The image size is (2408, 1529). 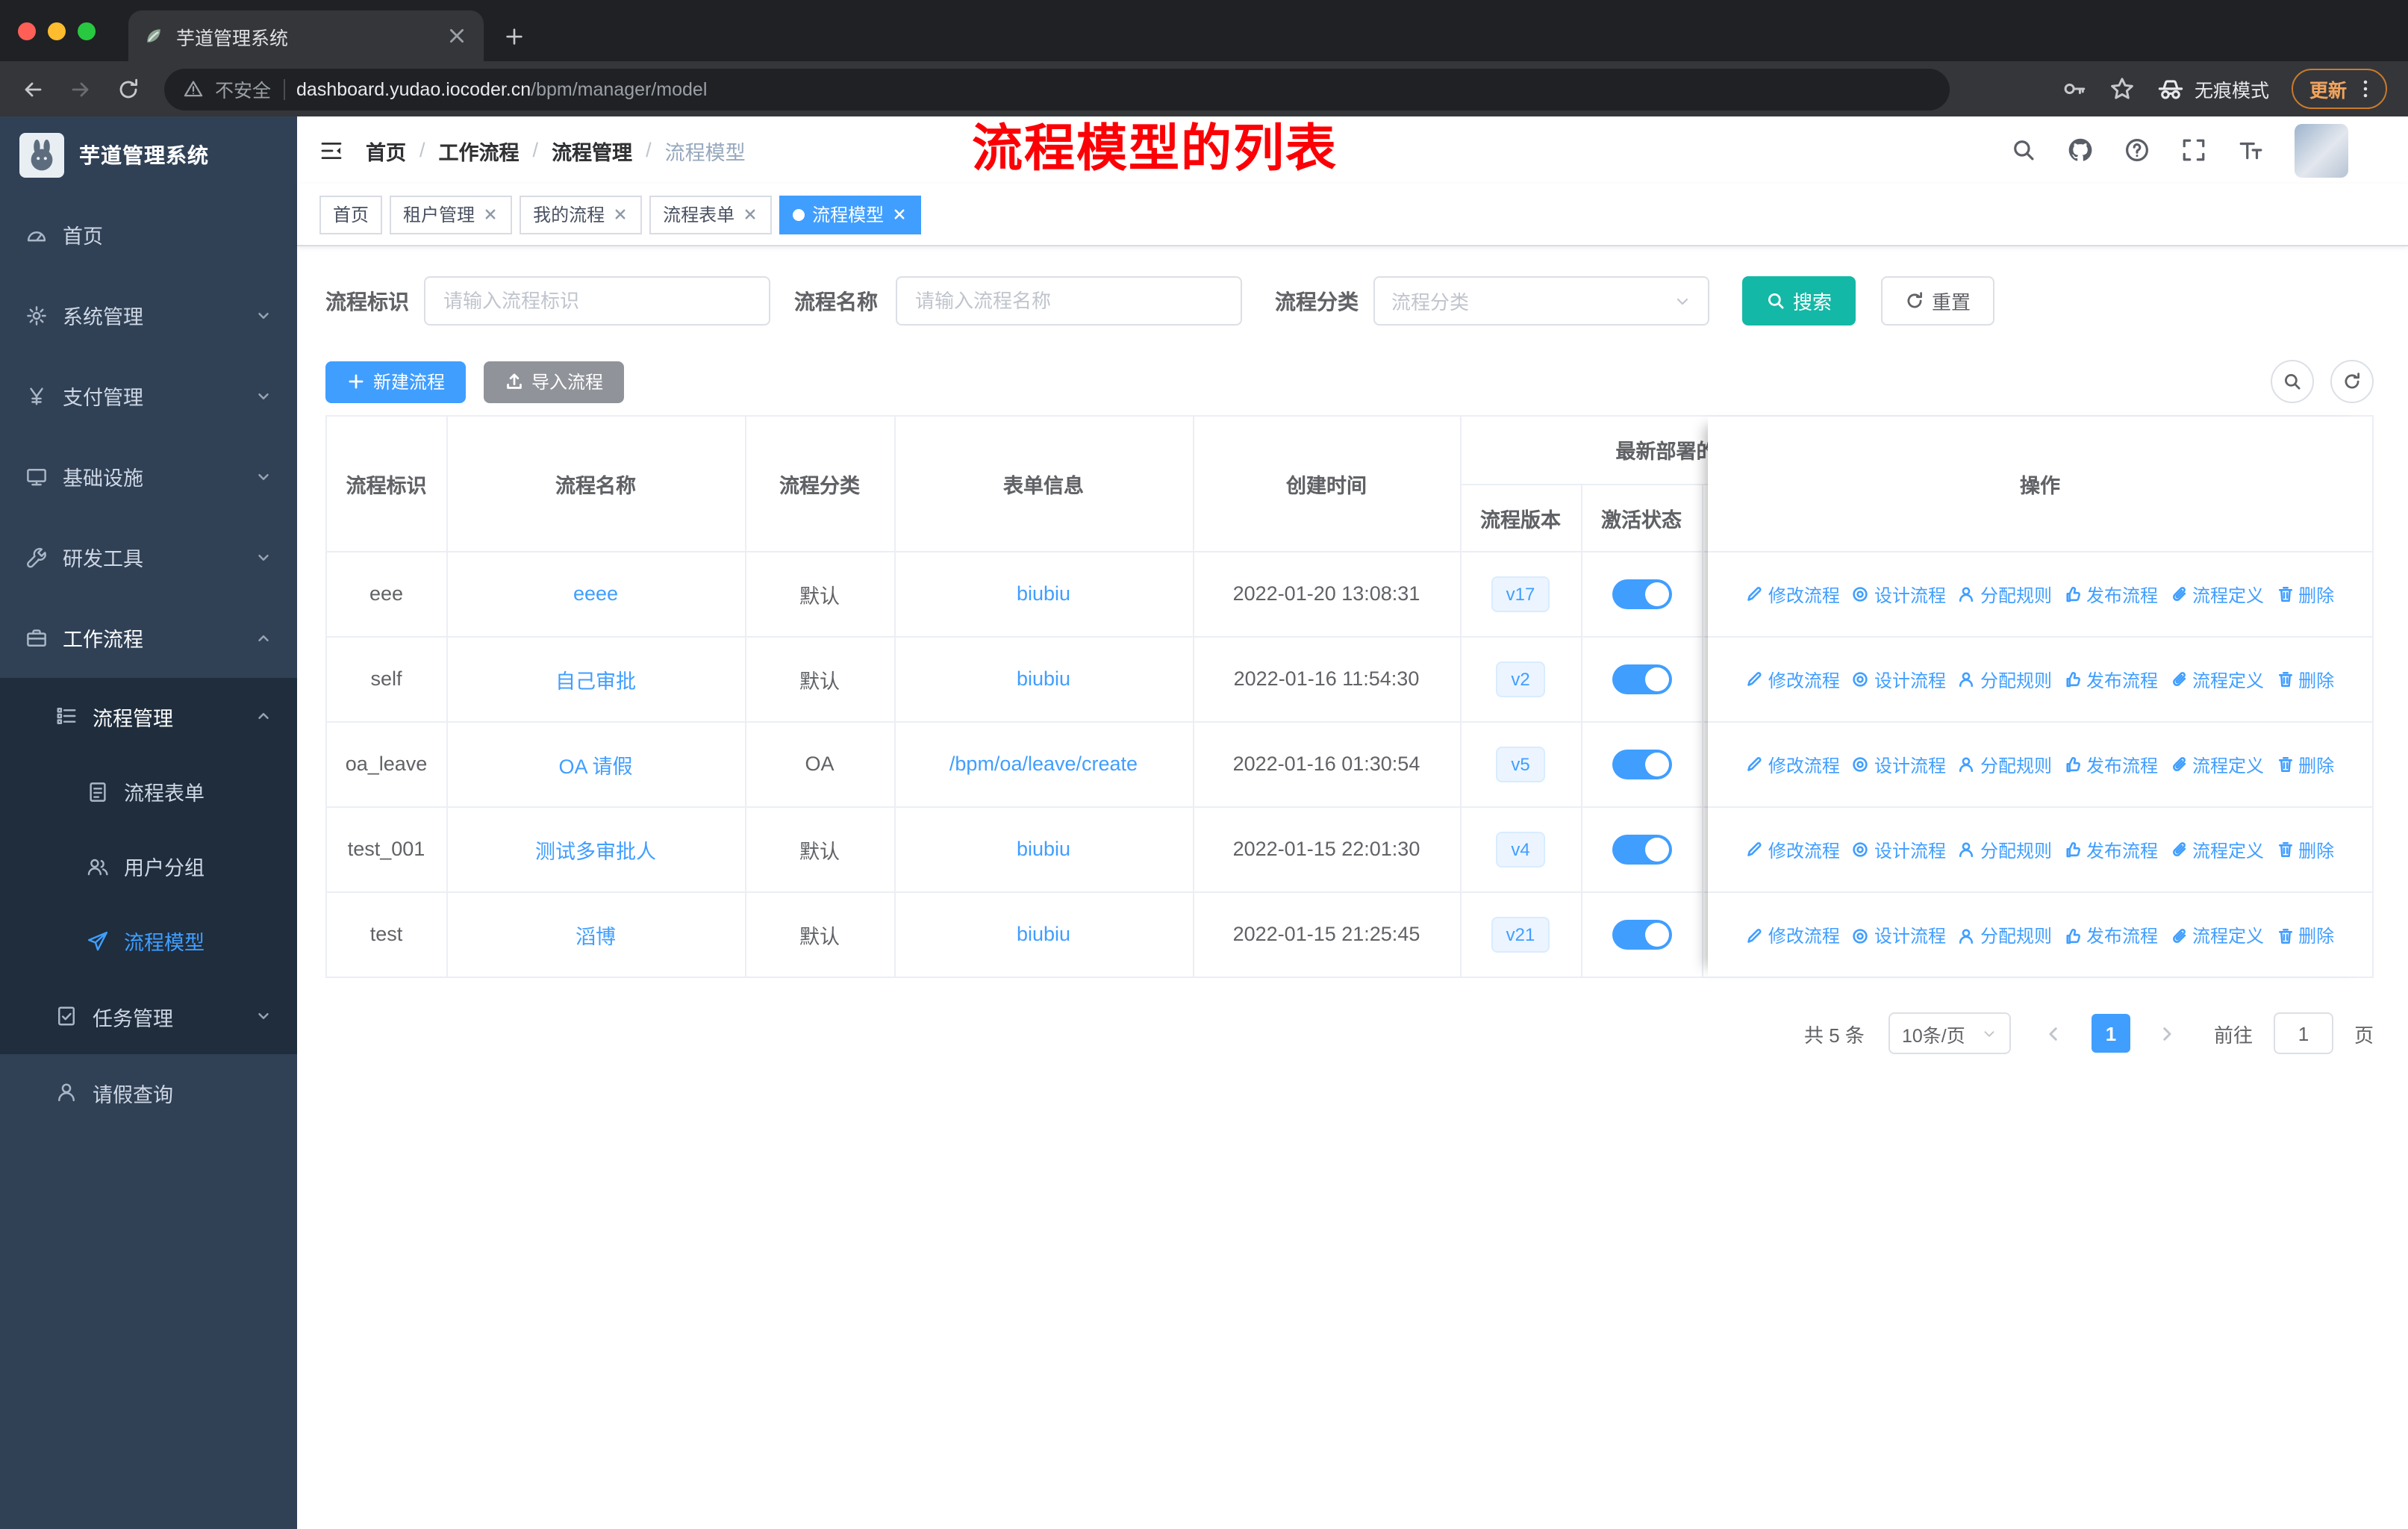 I want to click on process-name-input, so click(x=1069, y=301).